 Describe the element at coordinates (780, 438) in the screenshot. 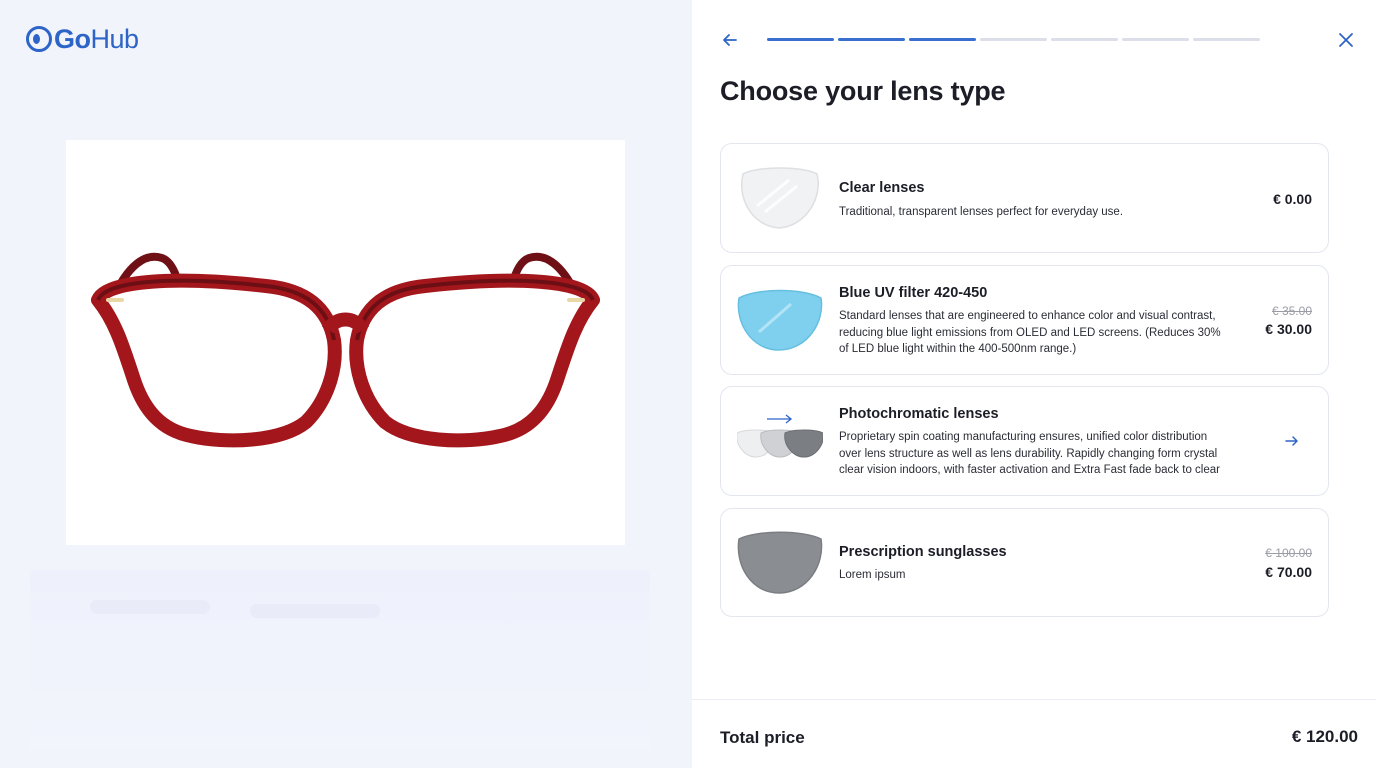

I see `photochromatic-lens-icon` at that location.